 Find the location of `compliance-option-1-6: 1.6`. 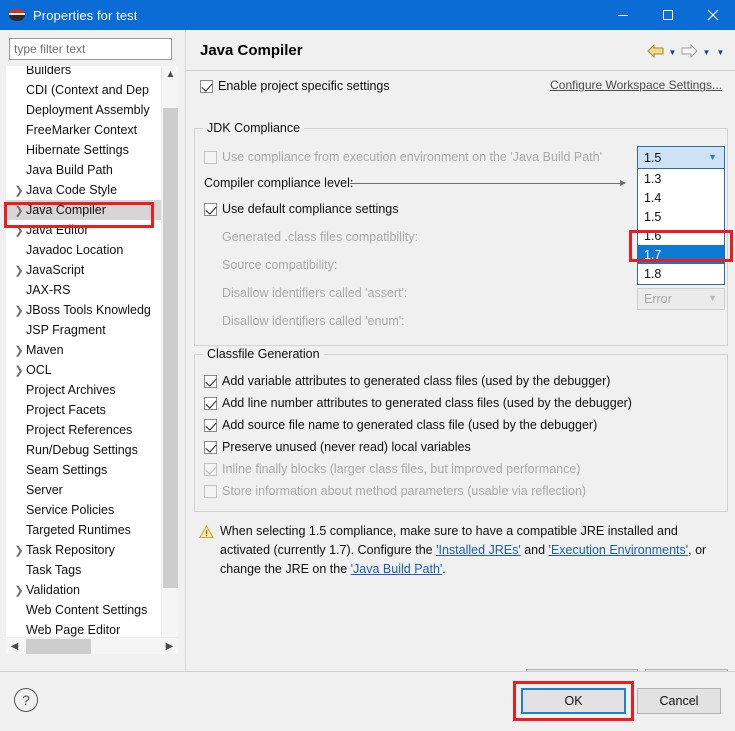

compliance-option-1-6: 1.6 is located at coordinates (681, 235).